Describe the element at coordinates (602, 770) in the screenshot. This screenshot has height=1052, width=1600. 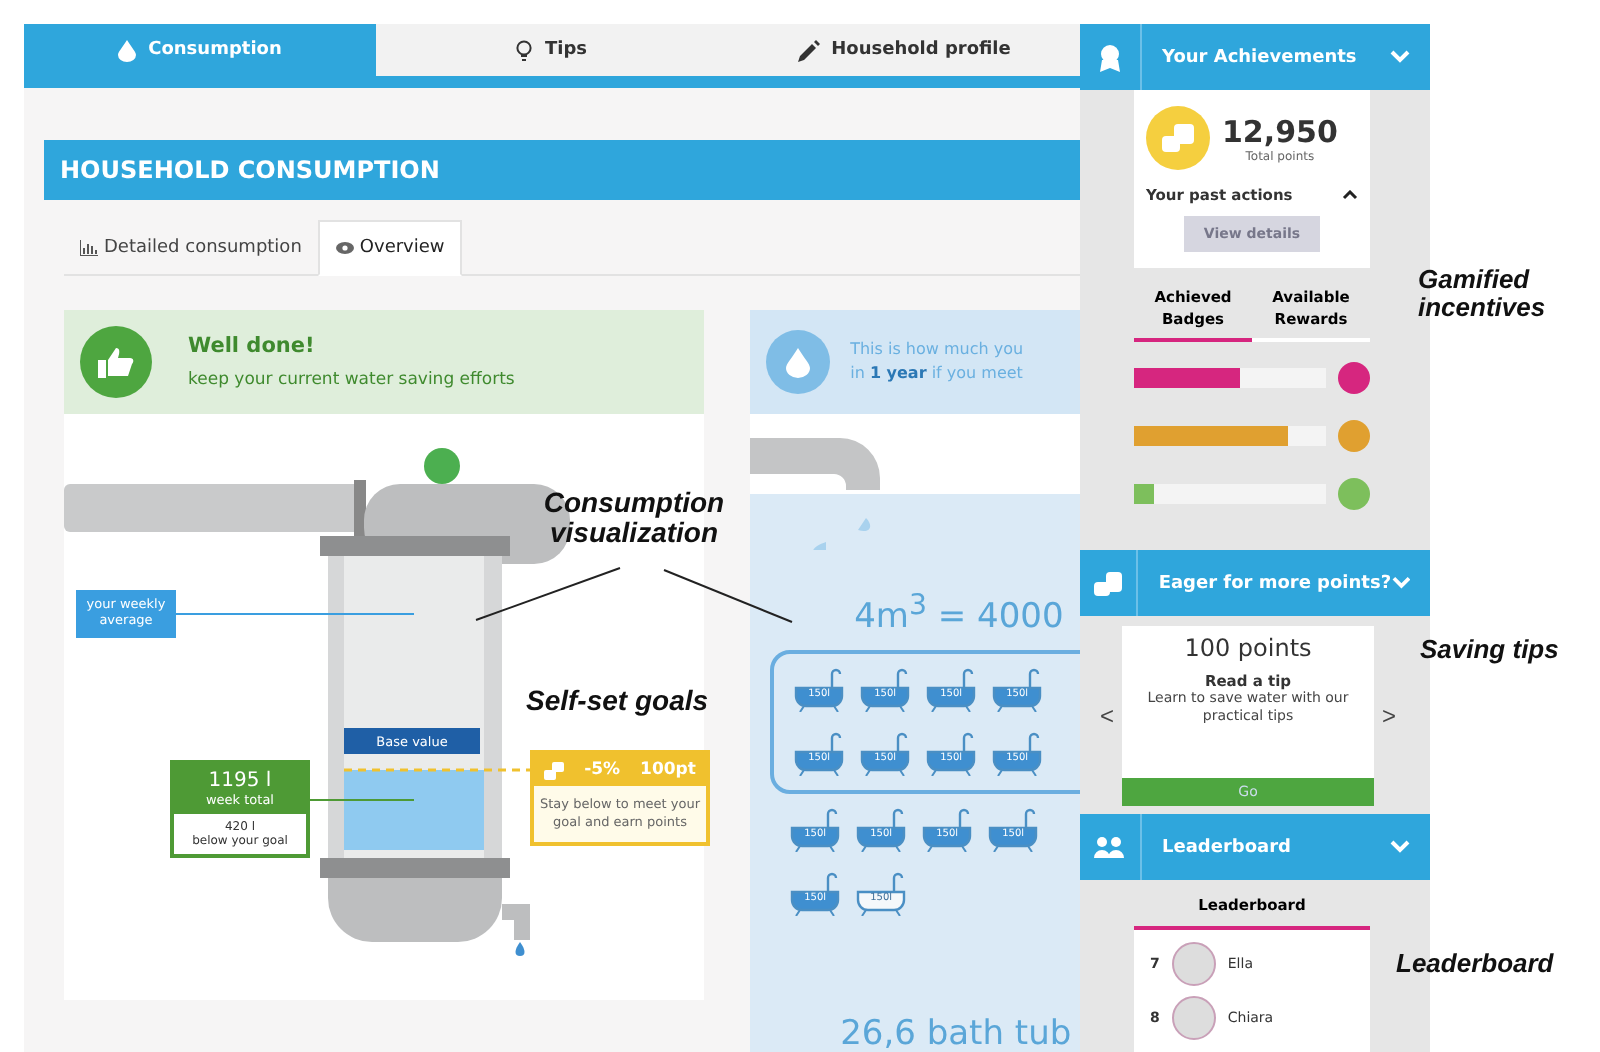
I see `goal-percent: -5%` at that location.